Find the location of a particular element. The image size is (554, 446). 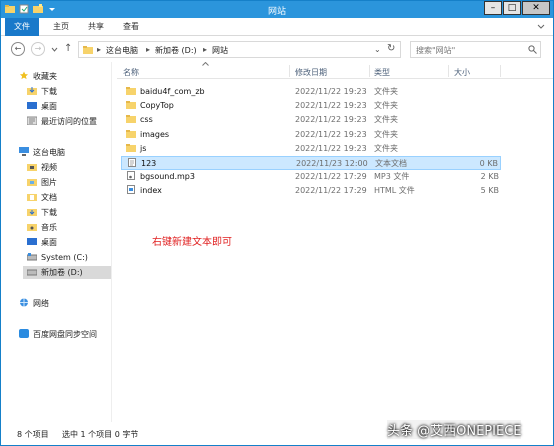

file-row: js 2022/11/22 19:23 文件夹 is located at coordinates (311, 149).